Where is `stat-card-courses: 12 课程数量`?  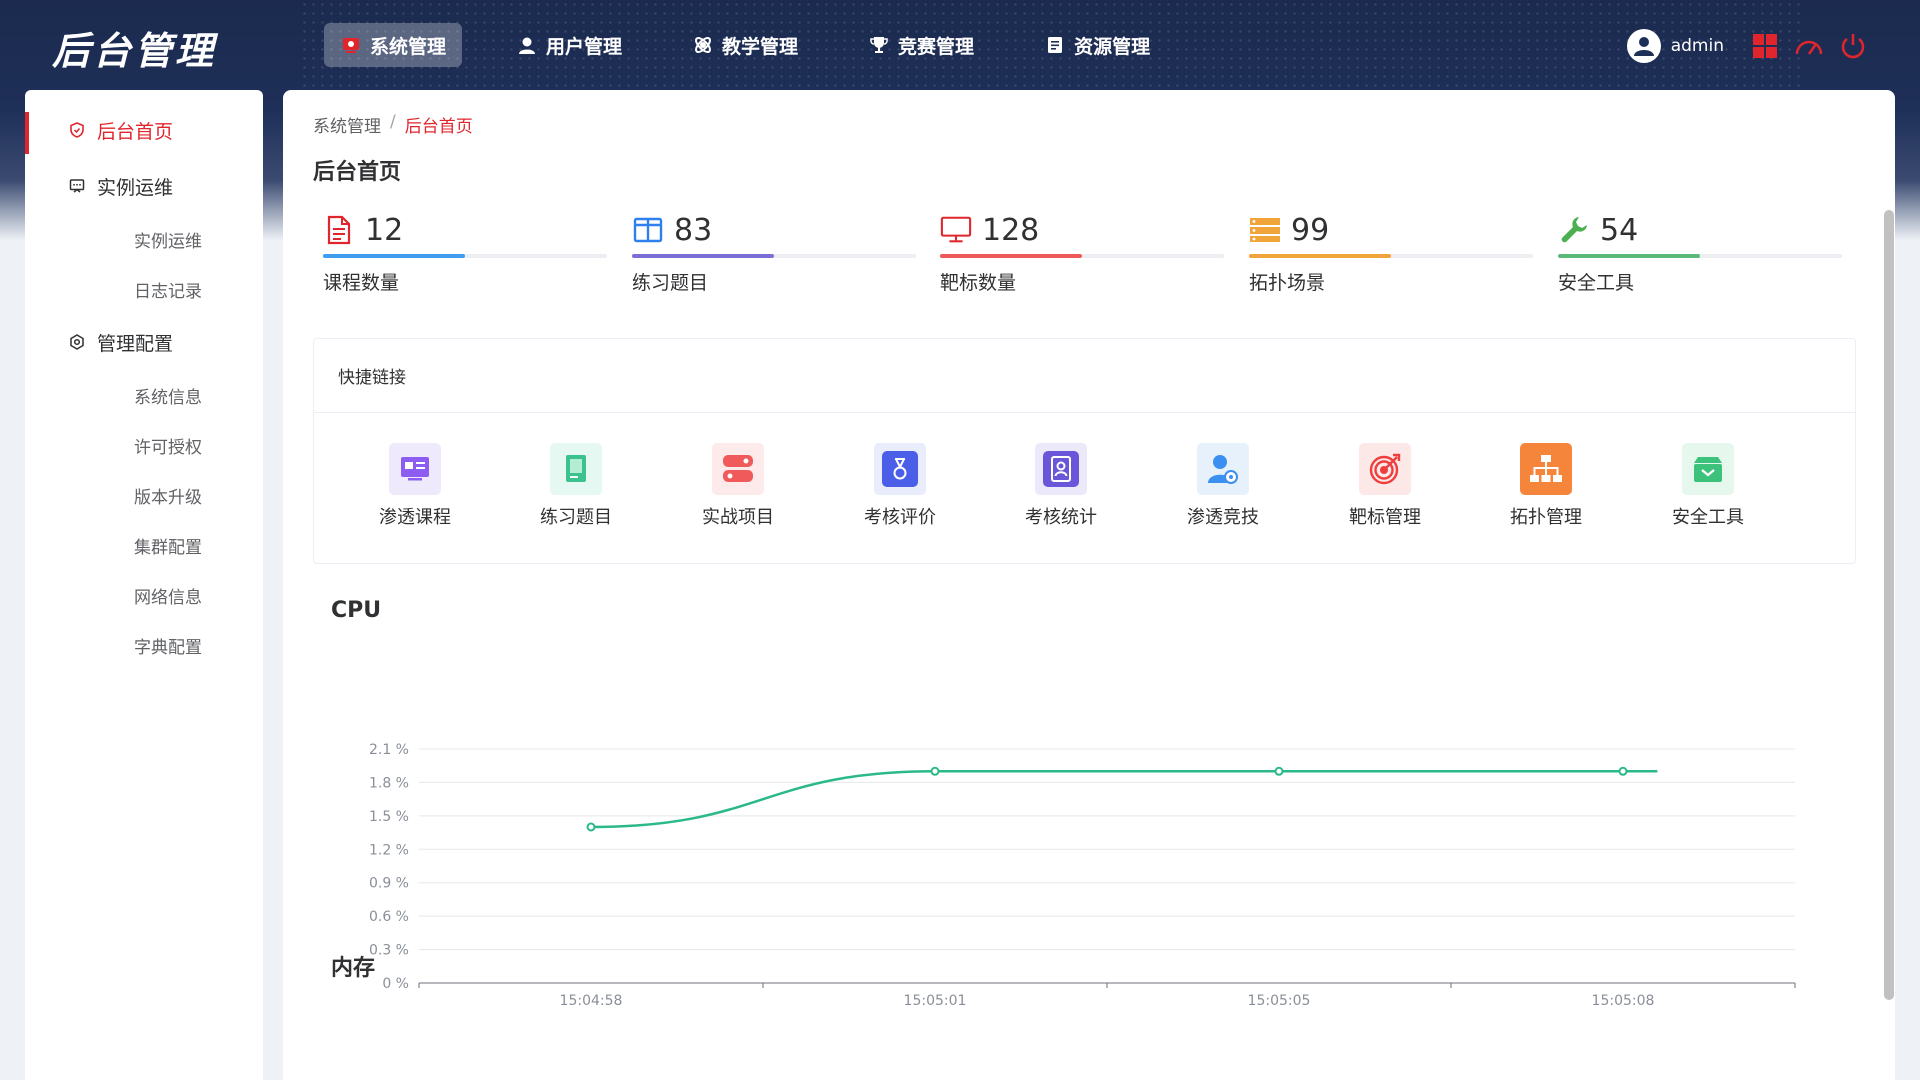
stat-card-courses: 12 课程数量 is located at coordinates (465, 257).